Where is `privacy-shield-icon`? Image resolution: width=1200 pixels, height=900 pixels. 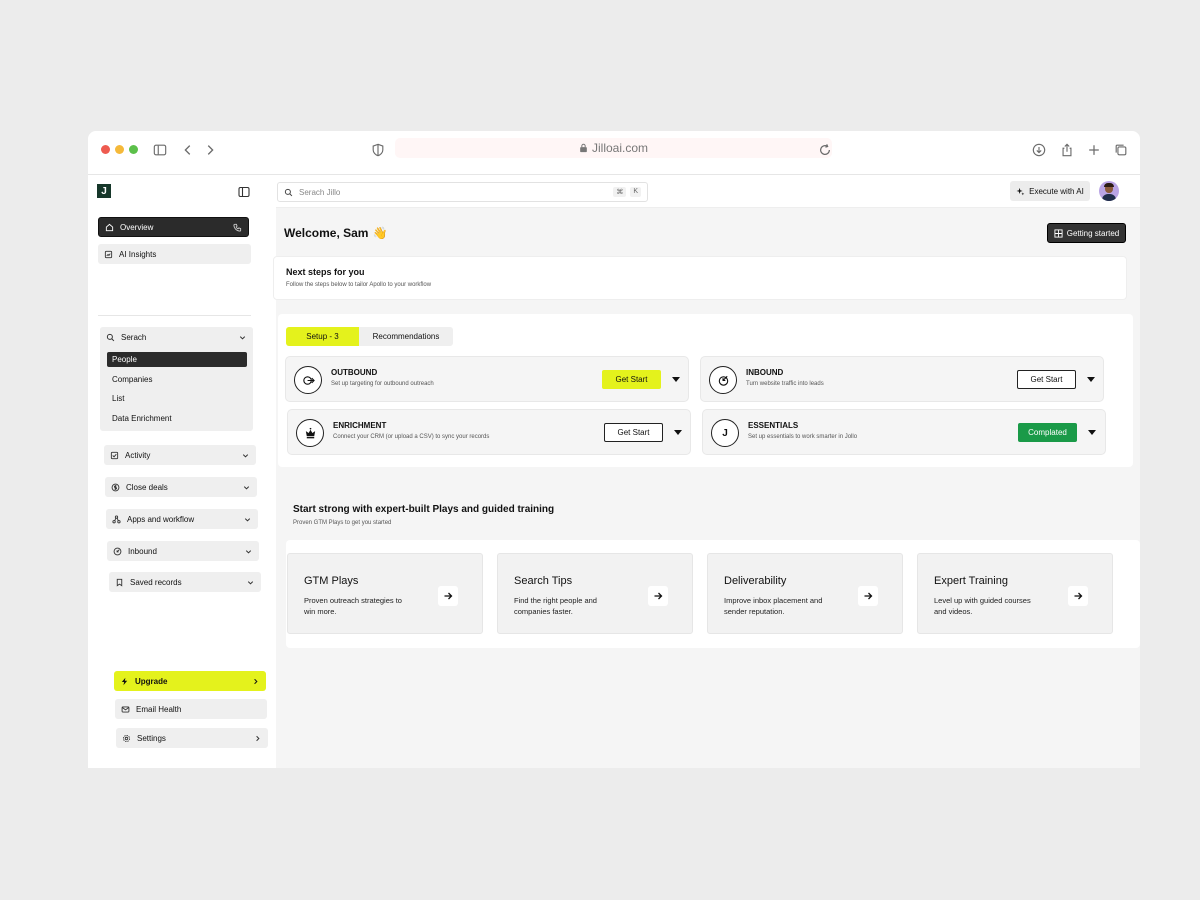
privacy-shield-icon is located at coordinates (378, 150).